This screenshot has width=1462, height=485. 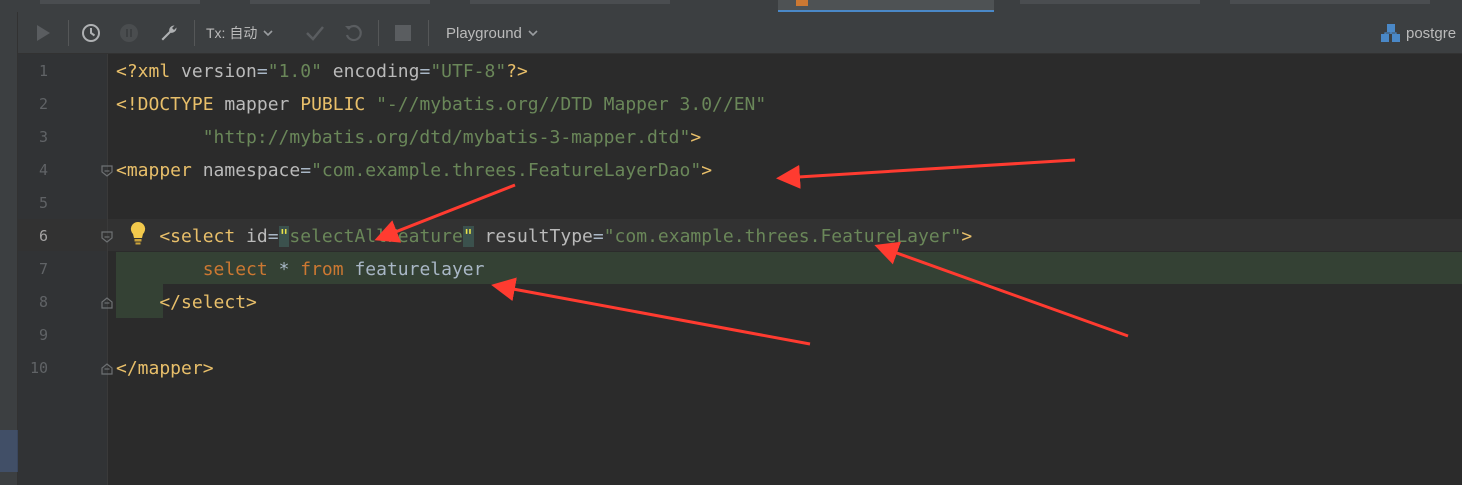 What do you see at coordinates (43, 170) in the screenshot?
I see `line-number: 4` at bounding box center [43, 170].